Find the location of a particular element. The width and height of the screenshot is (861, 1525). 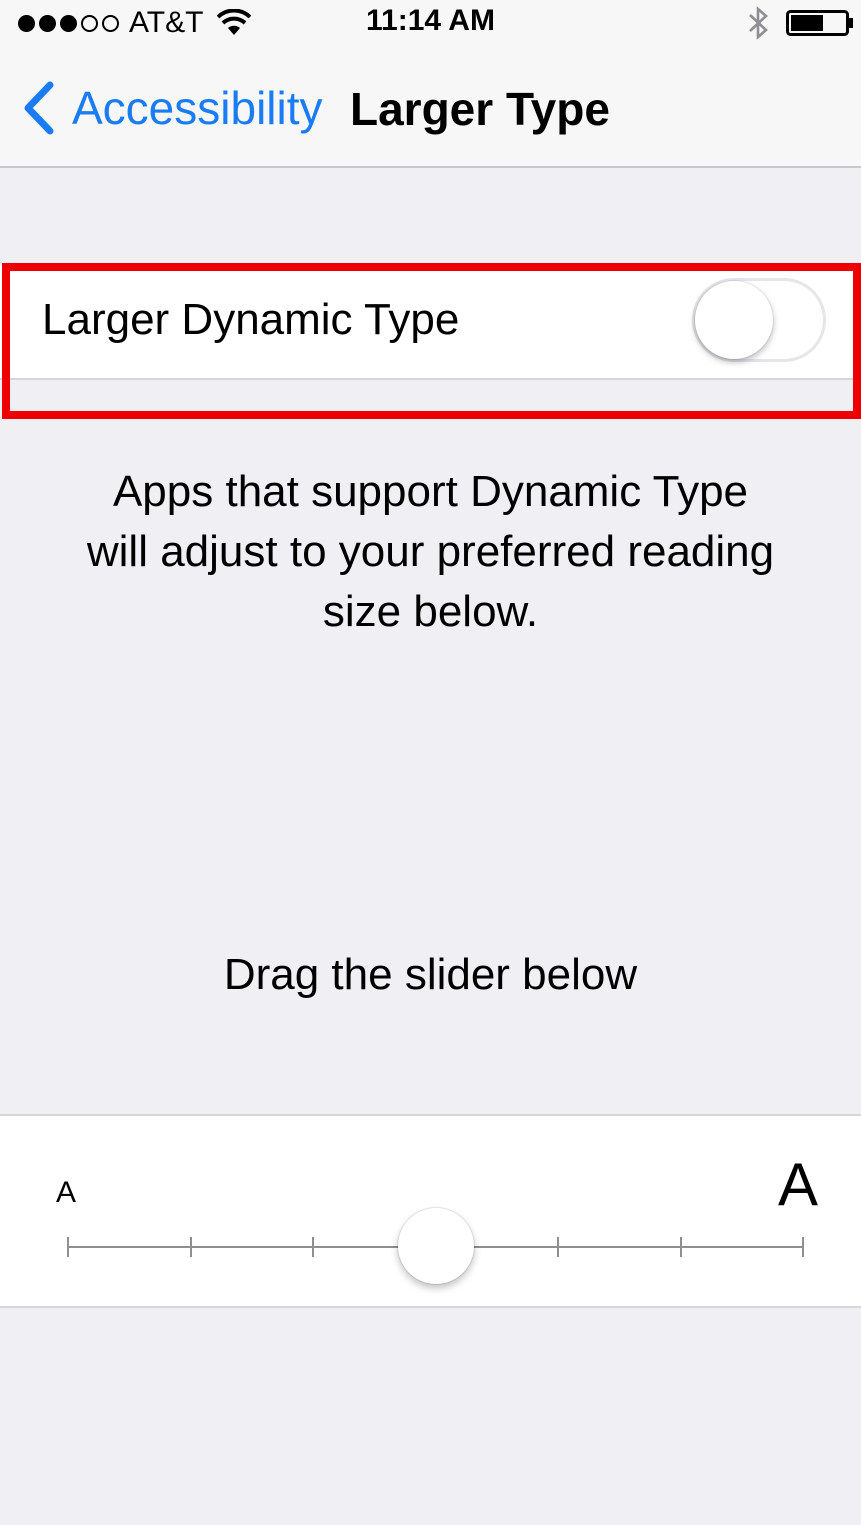

large-text-label: A is located at coordinates (798, 1184).